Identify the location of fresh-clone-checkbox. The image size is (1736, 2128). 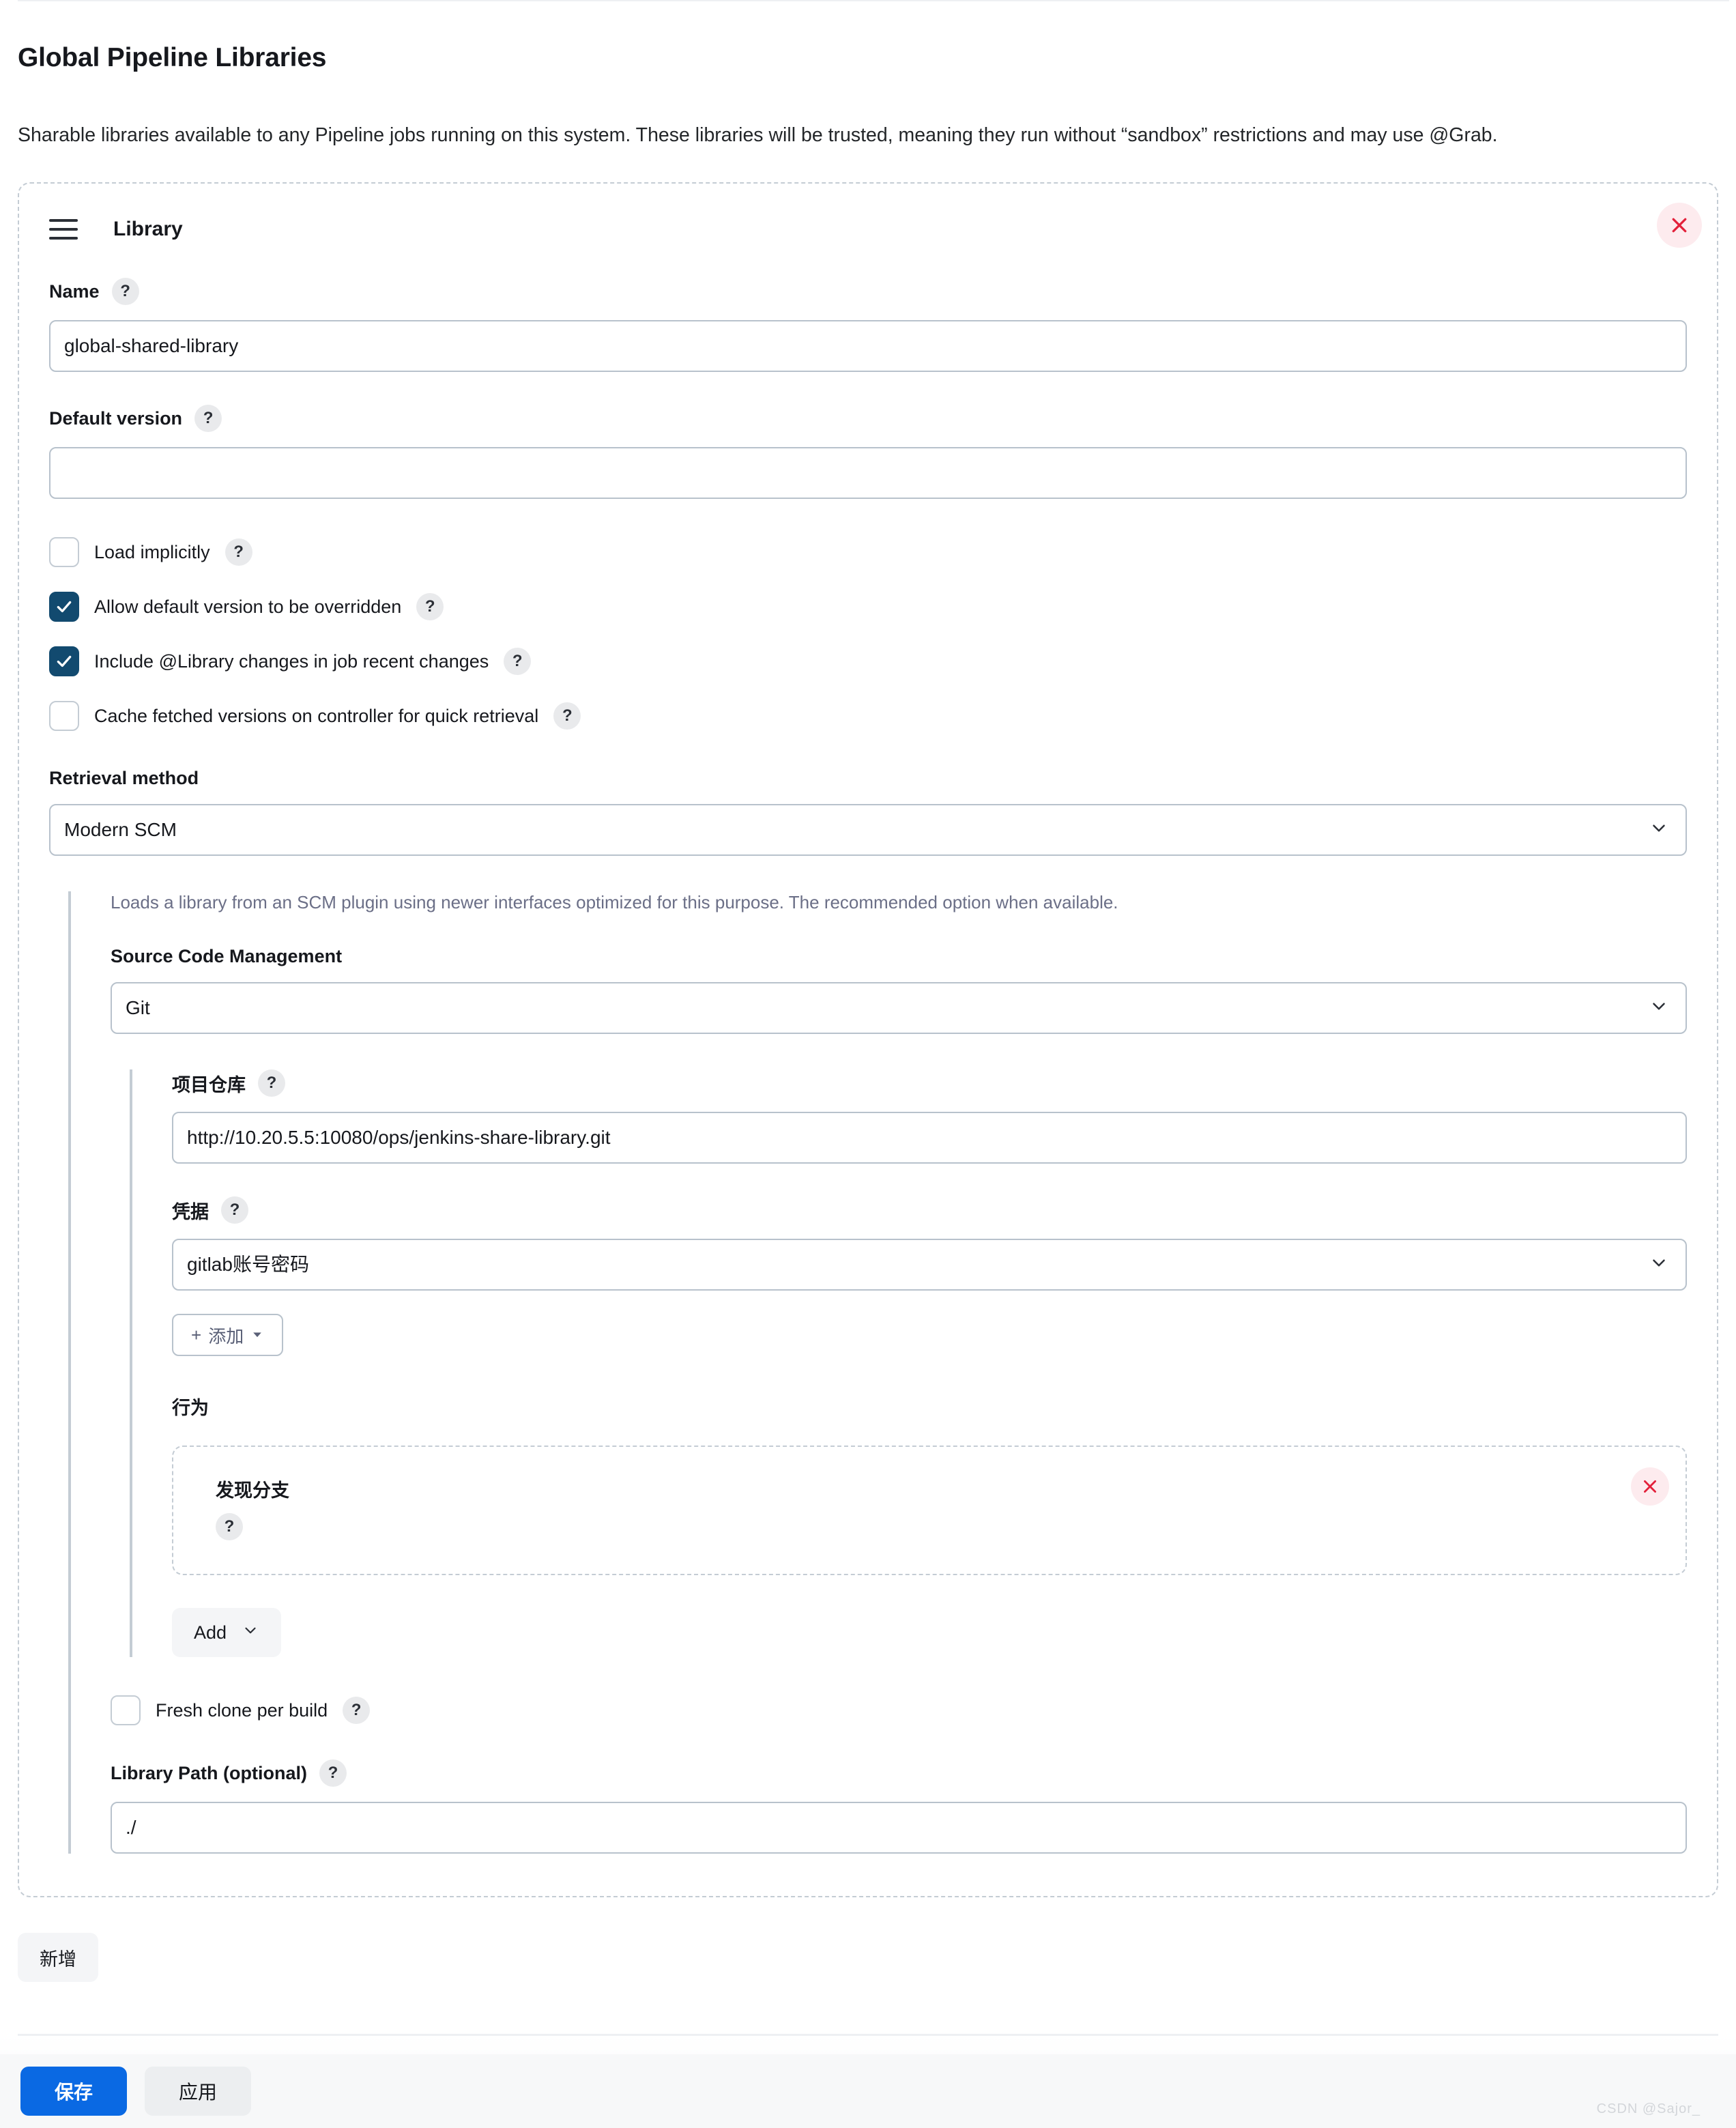
(126, 1711).